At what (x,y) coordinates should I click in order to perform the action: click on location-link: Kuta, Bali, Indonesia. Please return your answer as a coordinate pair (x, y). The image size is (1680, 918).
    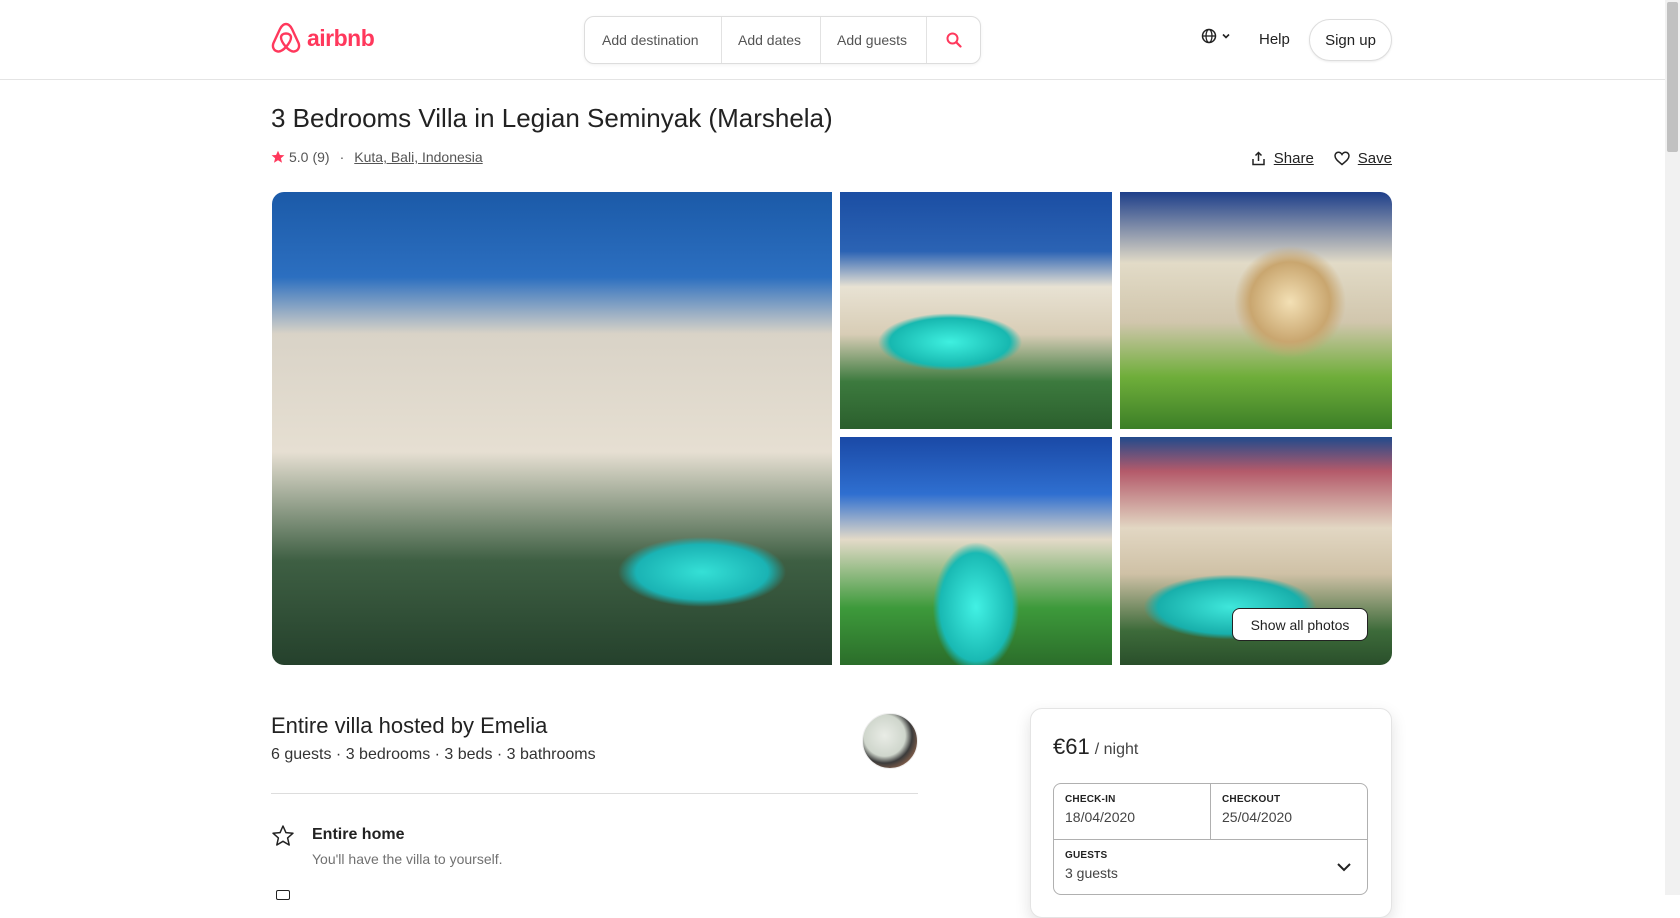
    Looking at the image, I should click on (418, 157).